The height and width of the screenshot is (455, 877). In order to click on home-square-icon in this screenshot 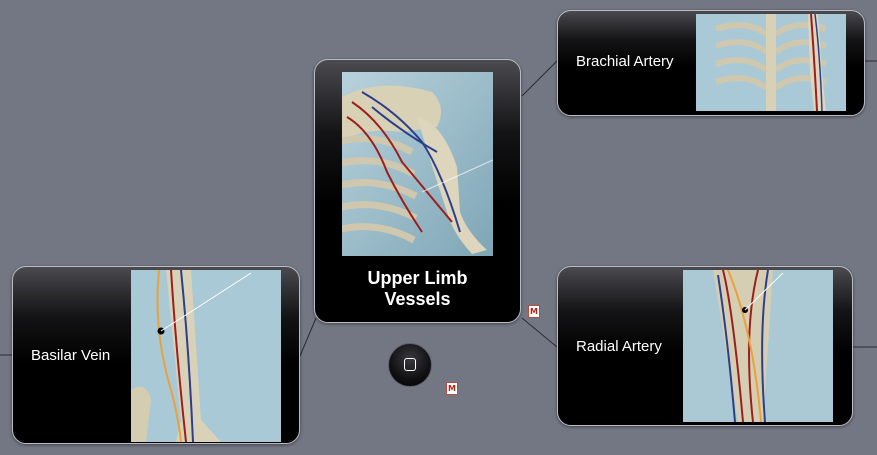, I will do `click(410, 364)`.